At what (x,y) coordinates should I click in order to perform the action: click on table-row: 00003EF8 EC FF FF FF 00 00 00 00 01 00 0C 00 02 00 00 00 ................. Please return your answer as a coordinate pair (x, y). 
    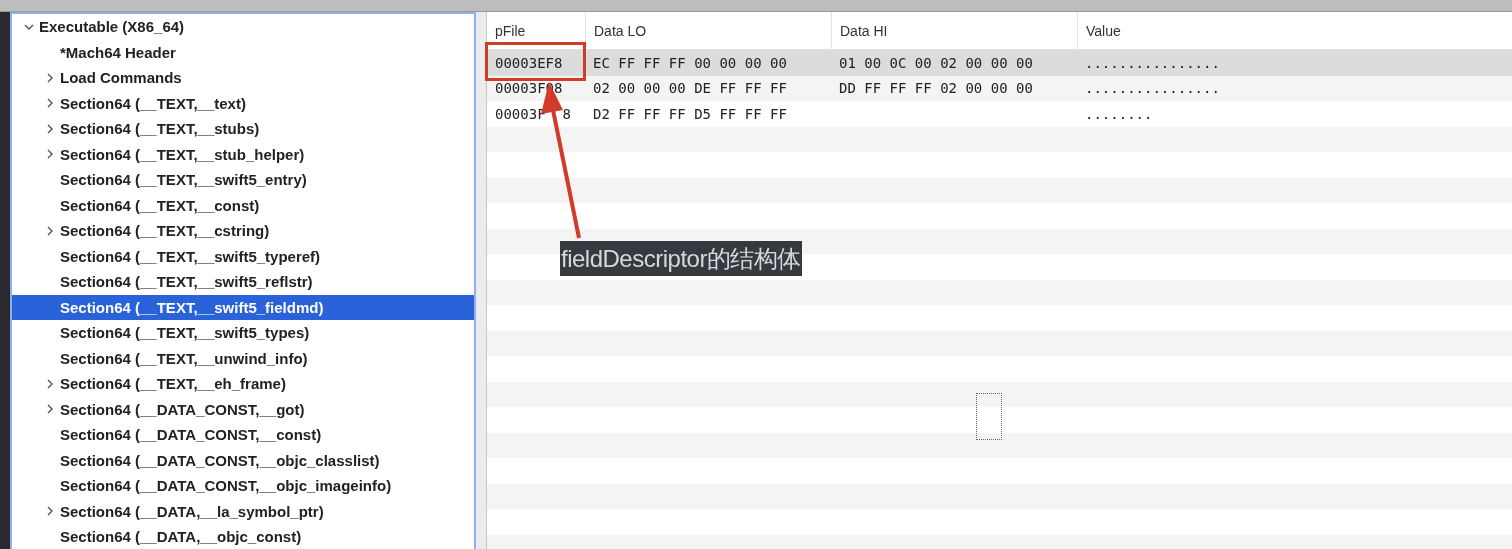
    Looking at the image, I should click on (999, 63).